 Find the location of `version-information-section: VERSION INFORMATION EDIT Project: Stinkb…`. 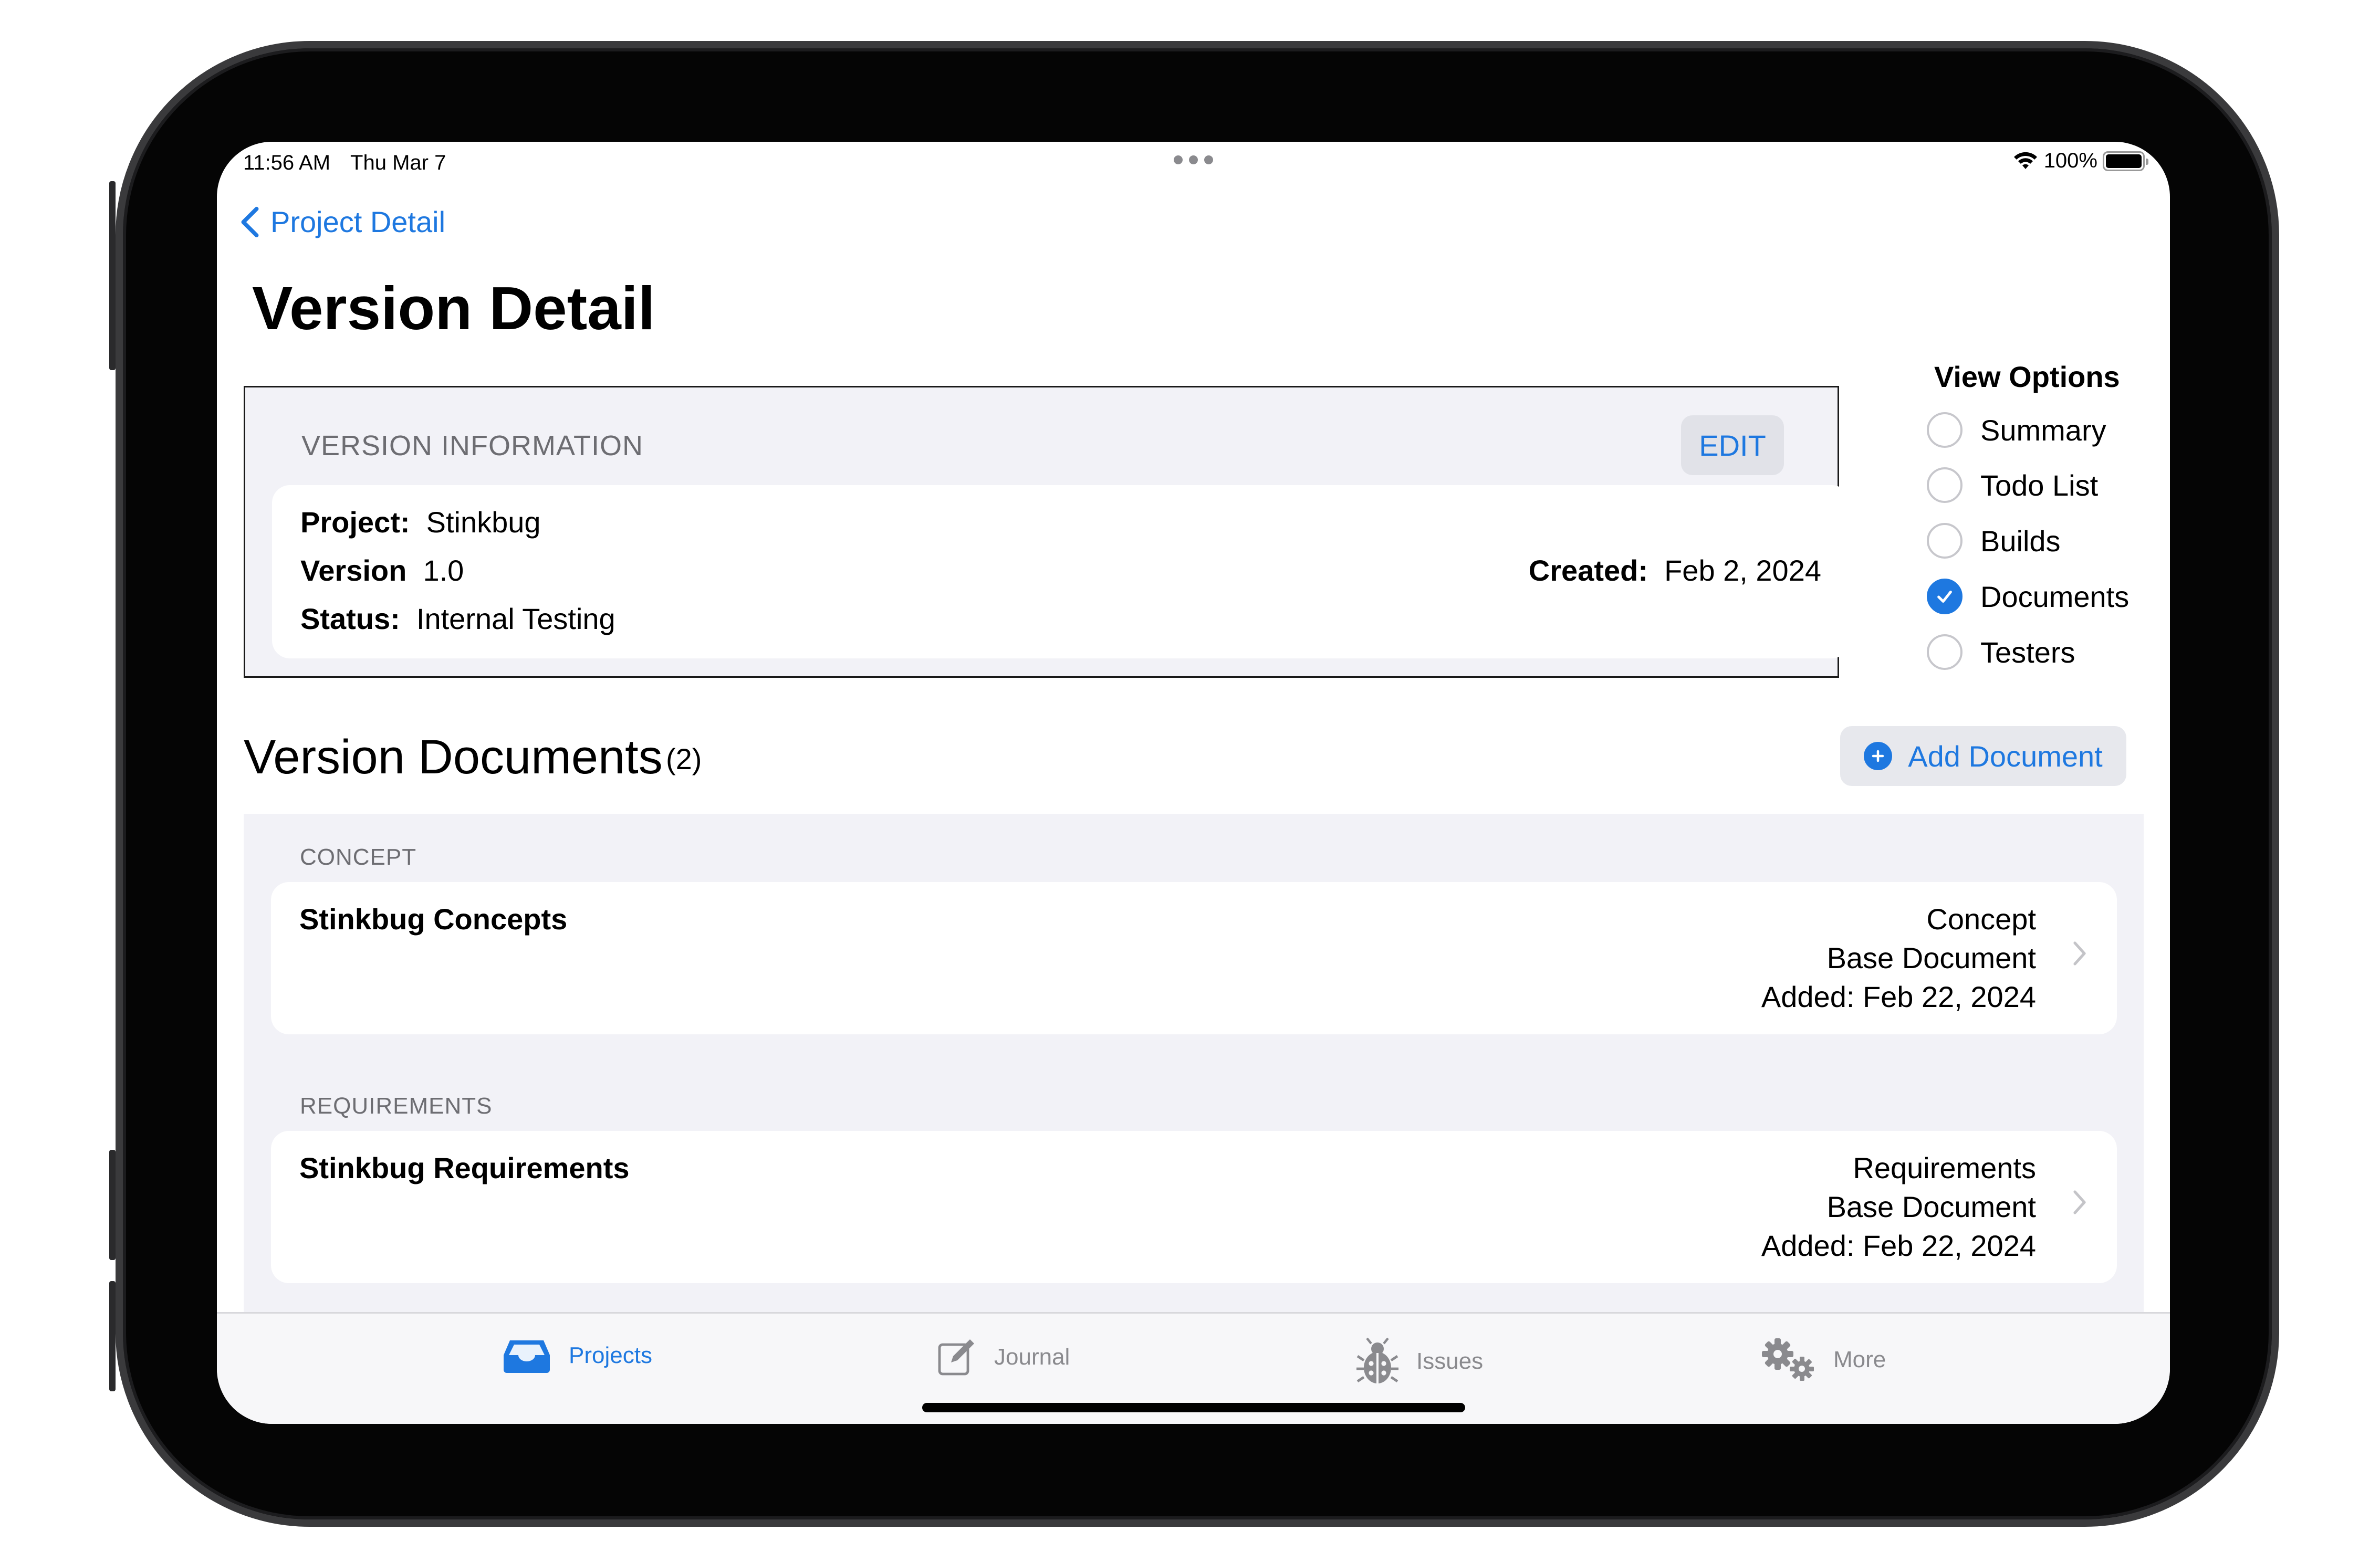

version-information-section: VERSION INFORMATION EDIT Project: Stinkb… is located at coordinates (1047, 532).